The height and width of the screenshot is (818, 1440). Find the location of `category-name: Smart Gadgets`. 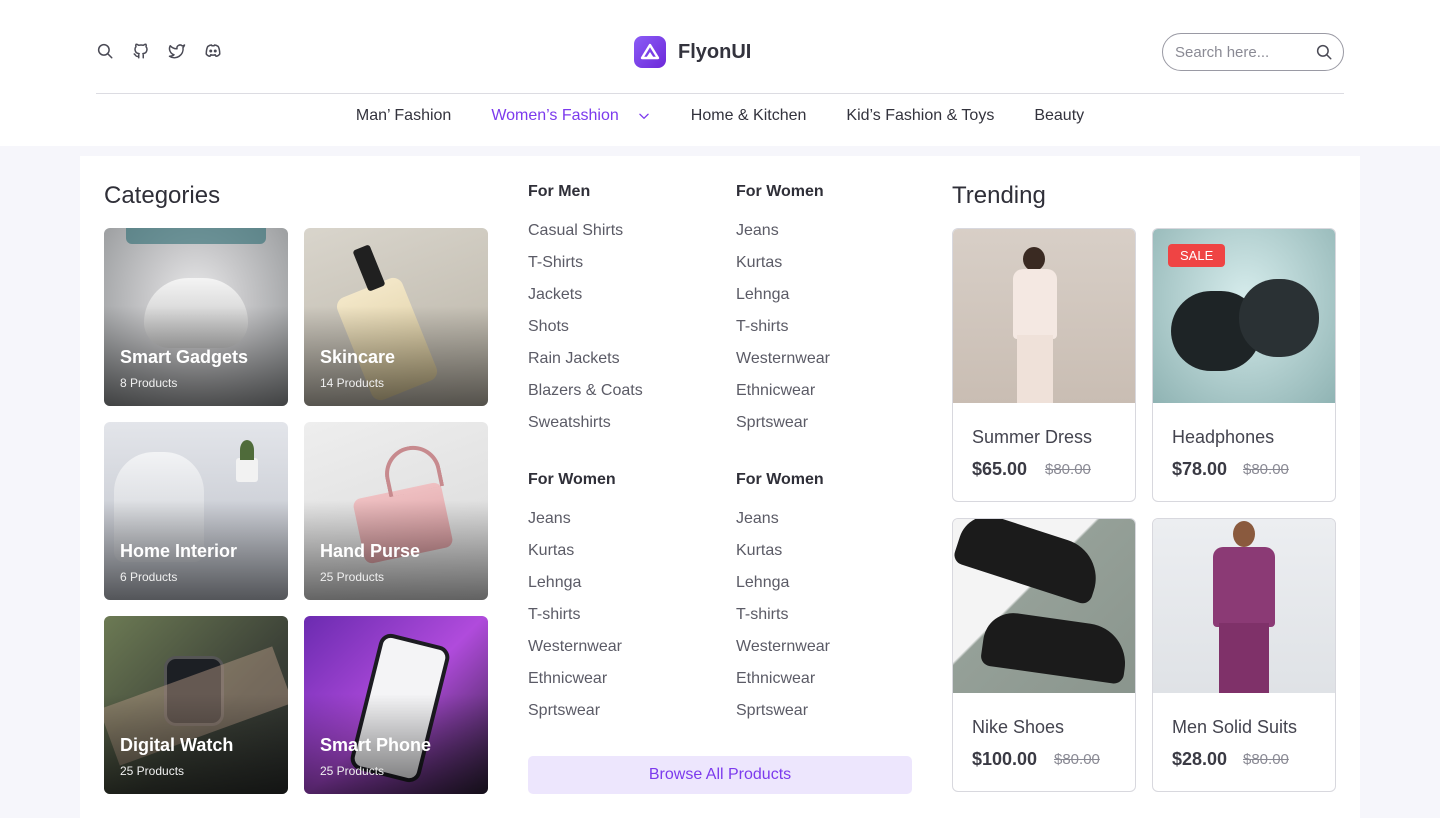

category-name: Smart Gadgets is located at coordinates (184, 357).